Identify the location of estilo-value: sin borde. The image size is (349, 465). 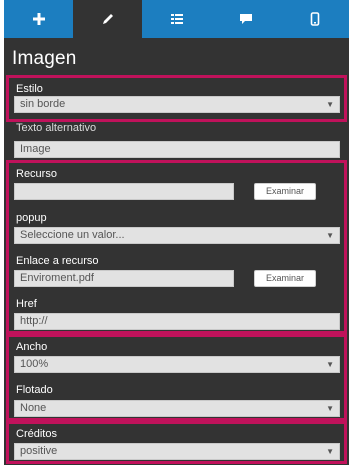
(43, 104).